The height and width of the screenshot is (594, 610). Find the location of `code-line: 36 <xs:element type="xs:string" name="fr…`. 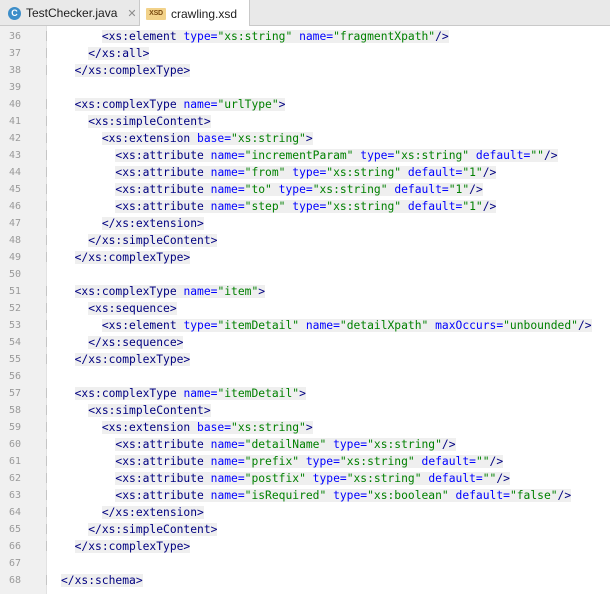

code-line: 36 <xs:element type="xs:string" name="fr… is located at coordinates (305, 36).